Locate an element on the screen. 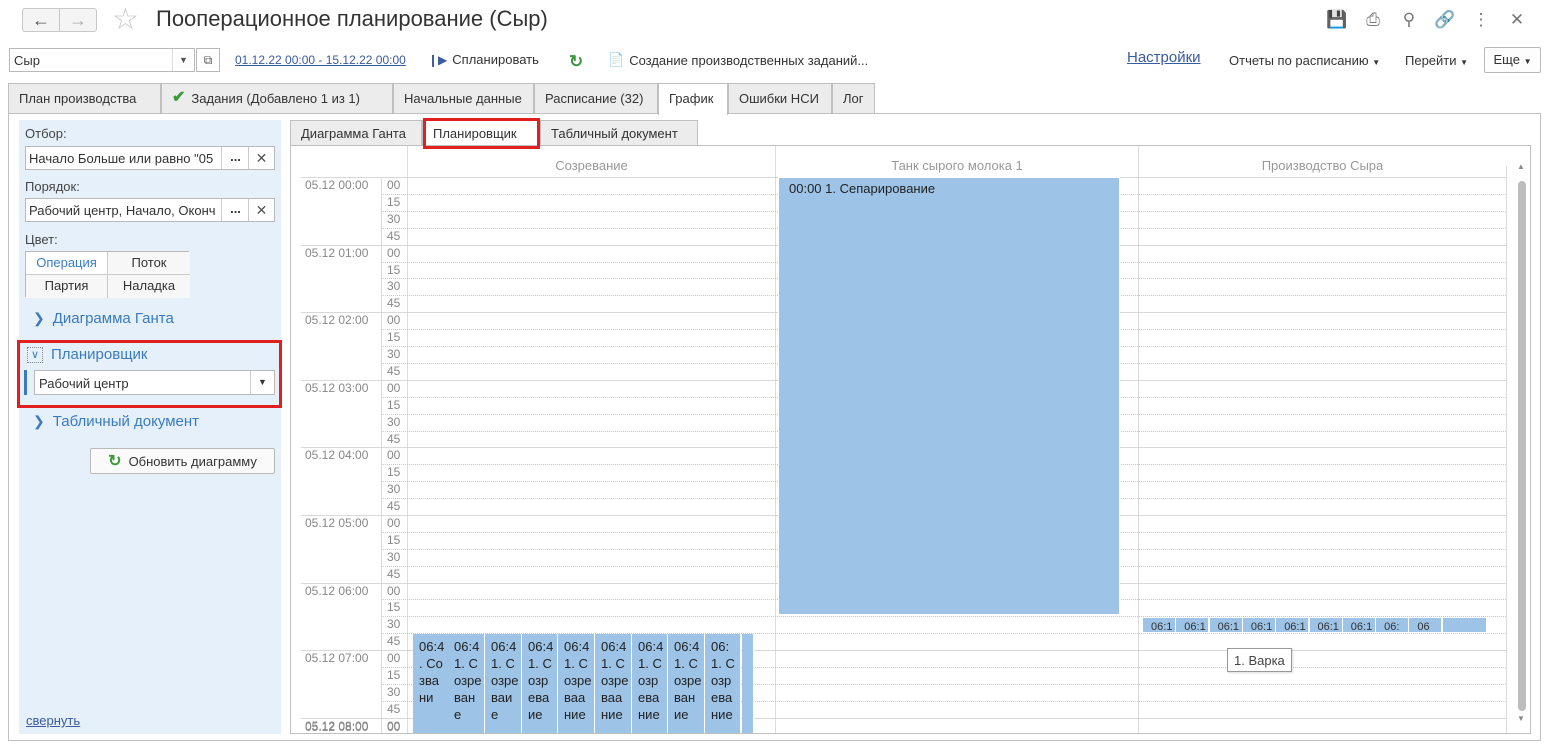 The width and height of the screenshot is (1547, 746). tab-chart: График is located at coordinates (693, 99).